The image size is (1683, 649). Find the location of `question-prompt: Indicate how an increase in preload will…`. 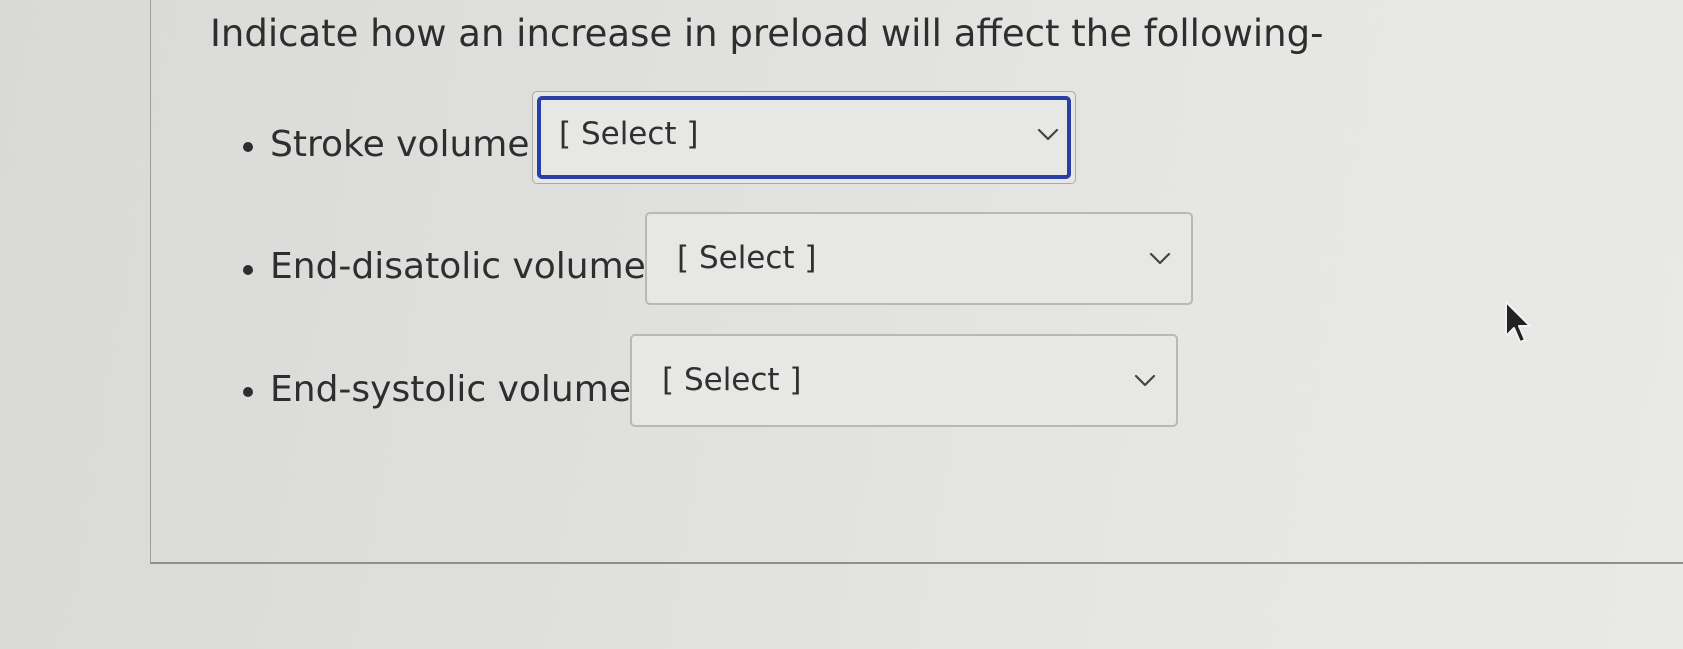

question-prompt: Indicate how an increase in preload will… is located at coordinates (767, 33).